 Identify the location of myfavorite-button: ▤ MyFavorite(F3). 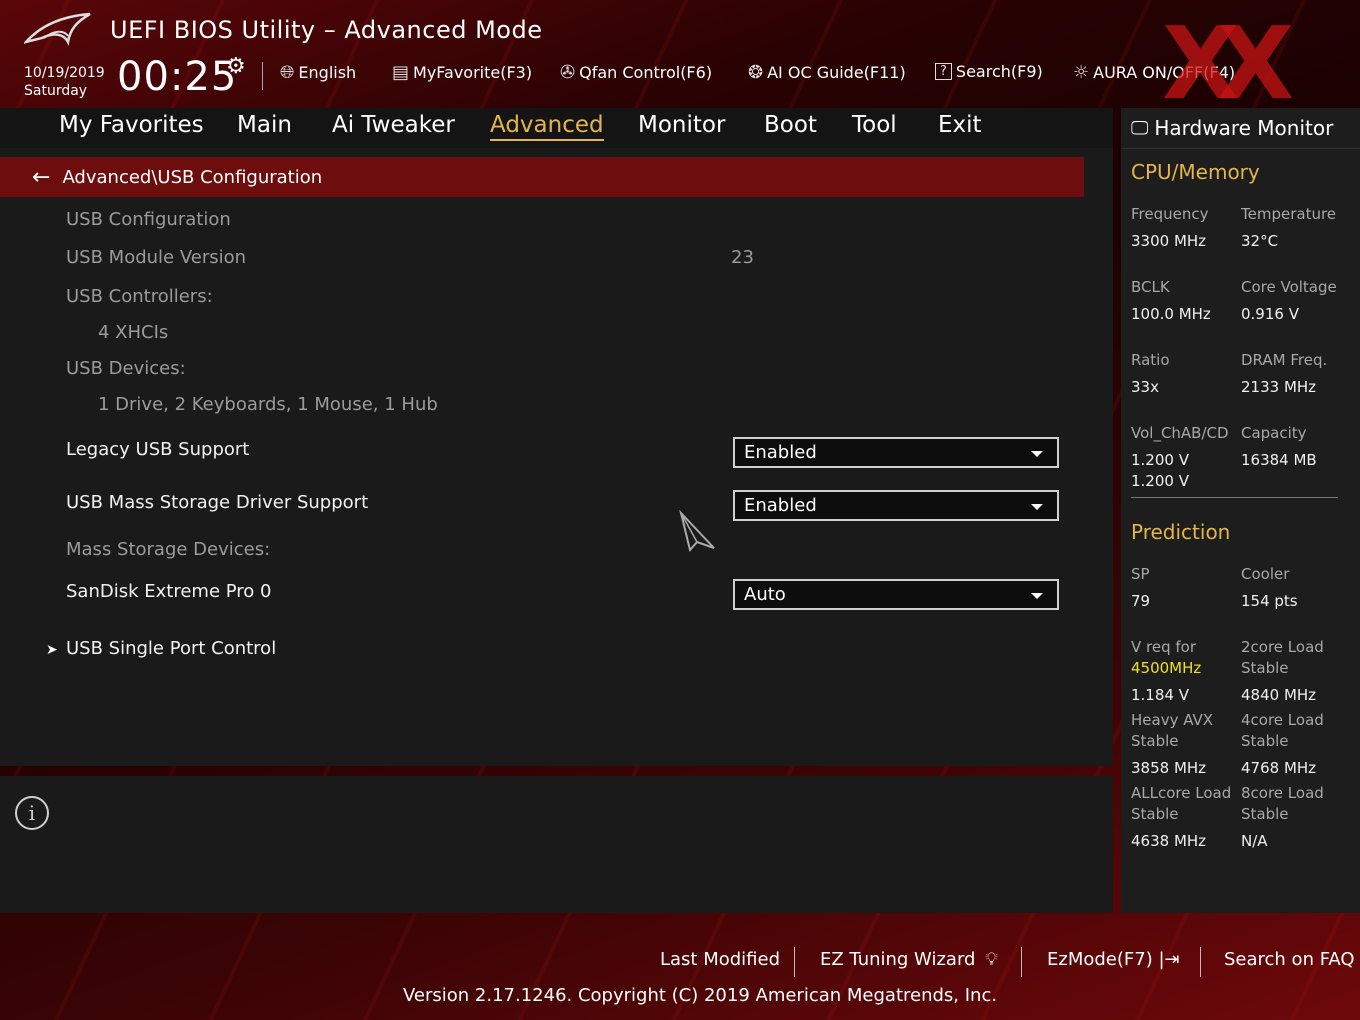
(462, 72).